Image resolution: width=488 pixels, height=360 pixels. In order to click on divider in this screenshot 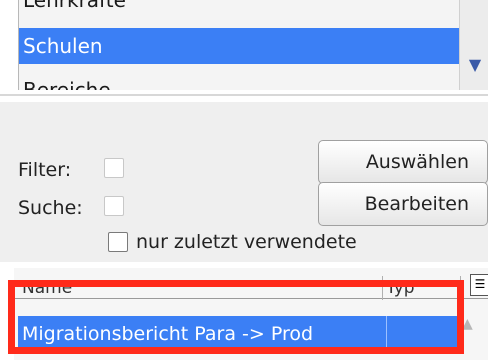, I will do `click(244, 95)`.